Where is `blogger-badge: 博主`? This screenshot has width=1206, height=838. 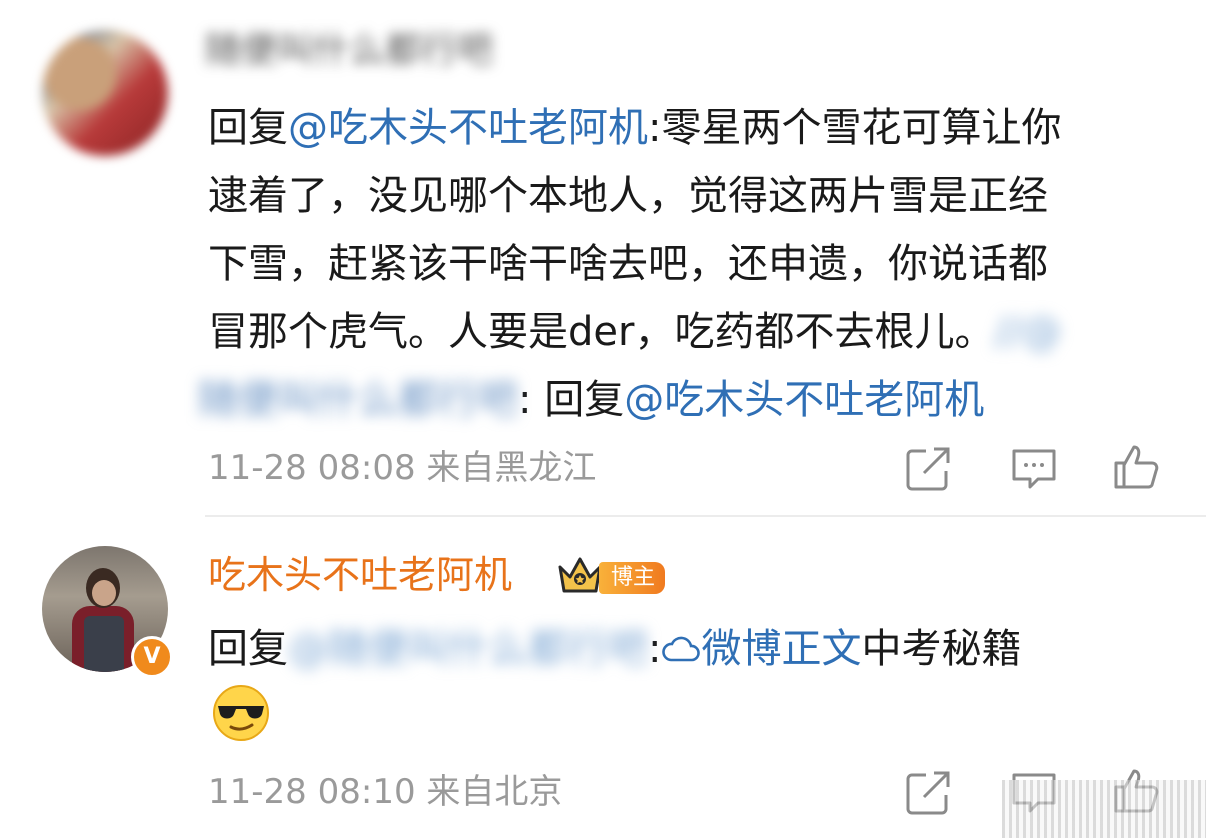
blogger-badge: 博主 is located at coordinates (632, 578).